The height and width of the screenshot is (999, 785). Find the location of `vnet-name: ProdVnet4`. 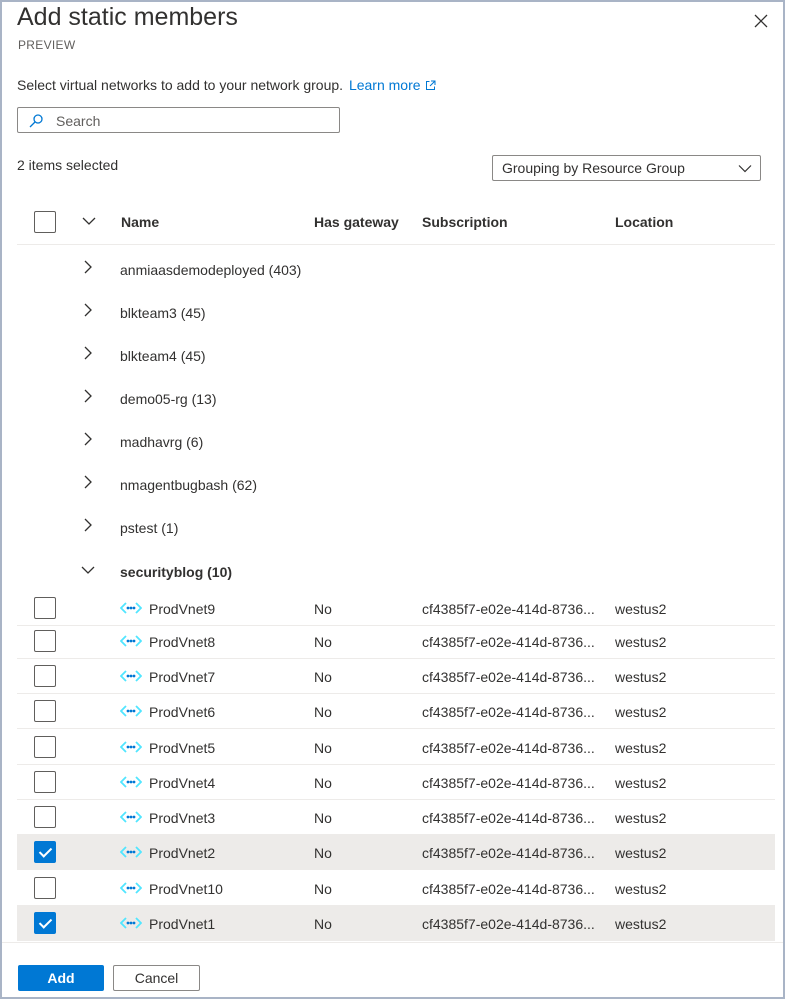

vnet-name: ProdVnet4 is located at coordinates (182, 783).